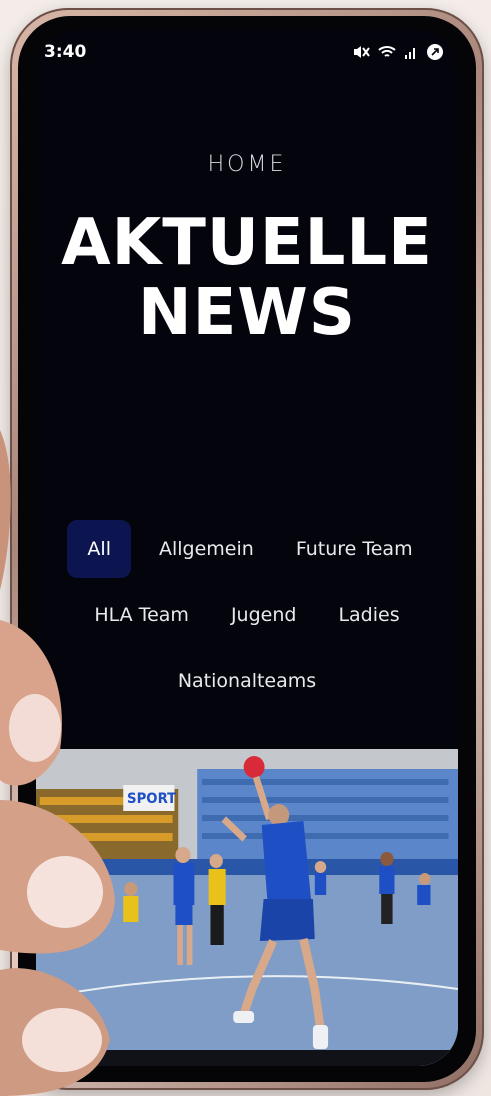  I want to click on title-line-1: AKTUELLE, so click(247, 243).